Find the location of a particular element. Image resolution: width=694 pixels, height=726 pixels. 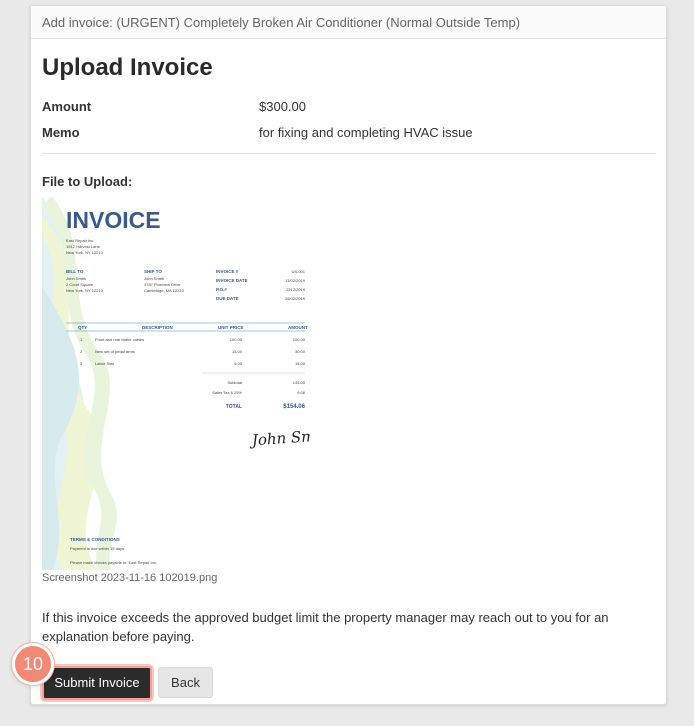

bill-to-line: John Smith is located at coordinates (76, 278).